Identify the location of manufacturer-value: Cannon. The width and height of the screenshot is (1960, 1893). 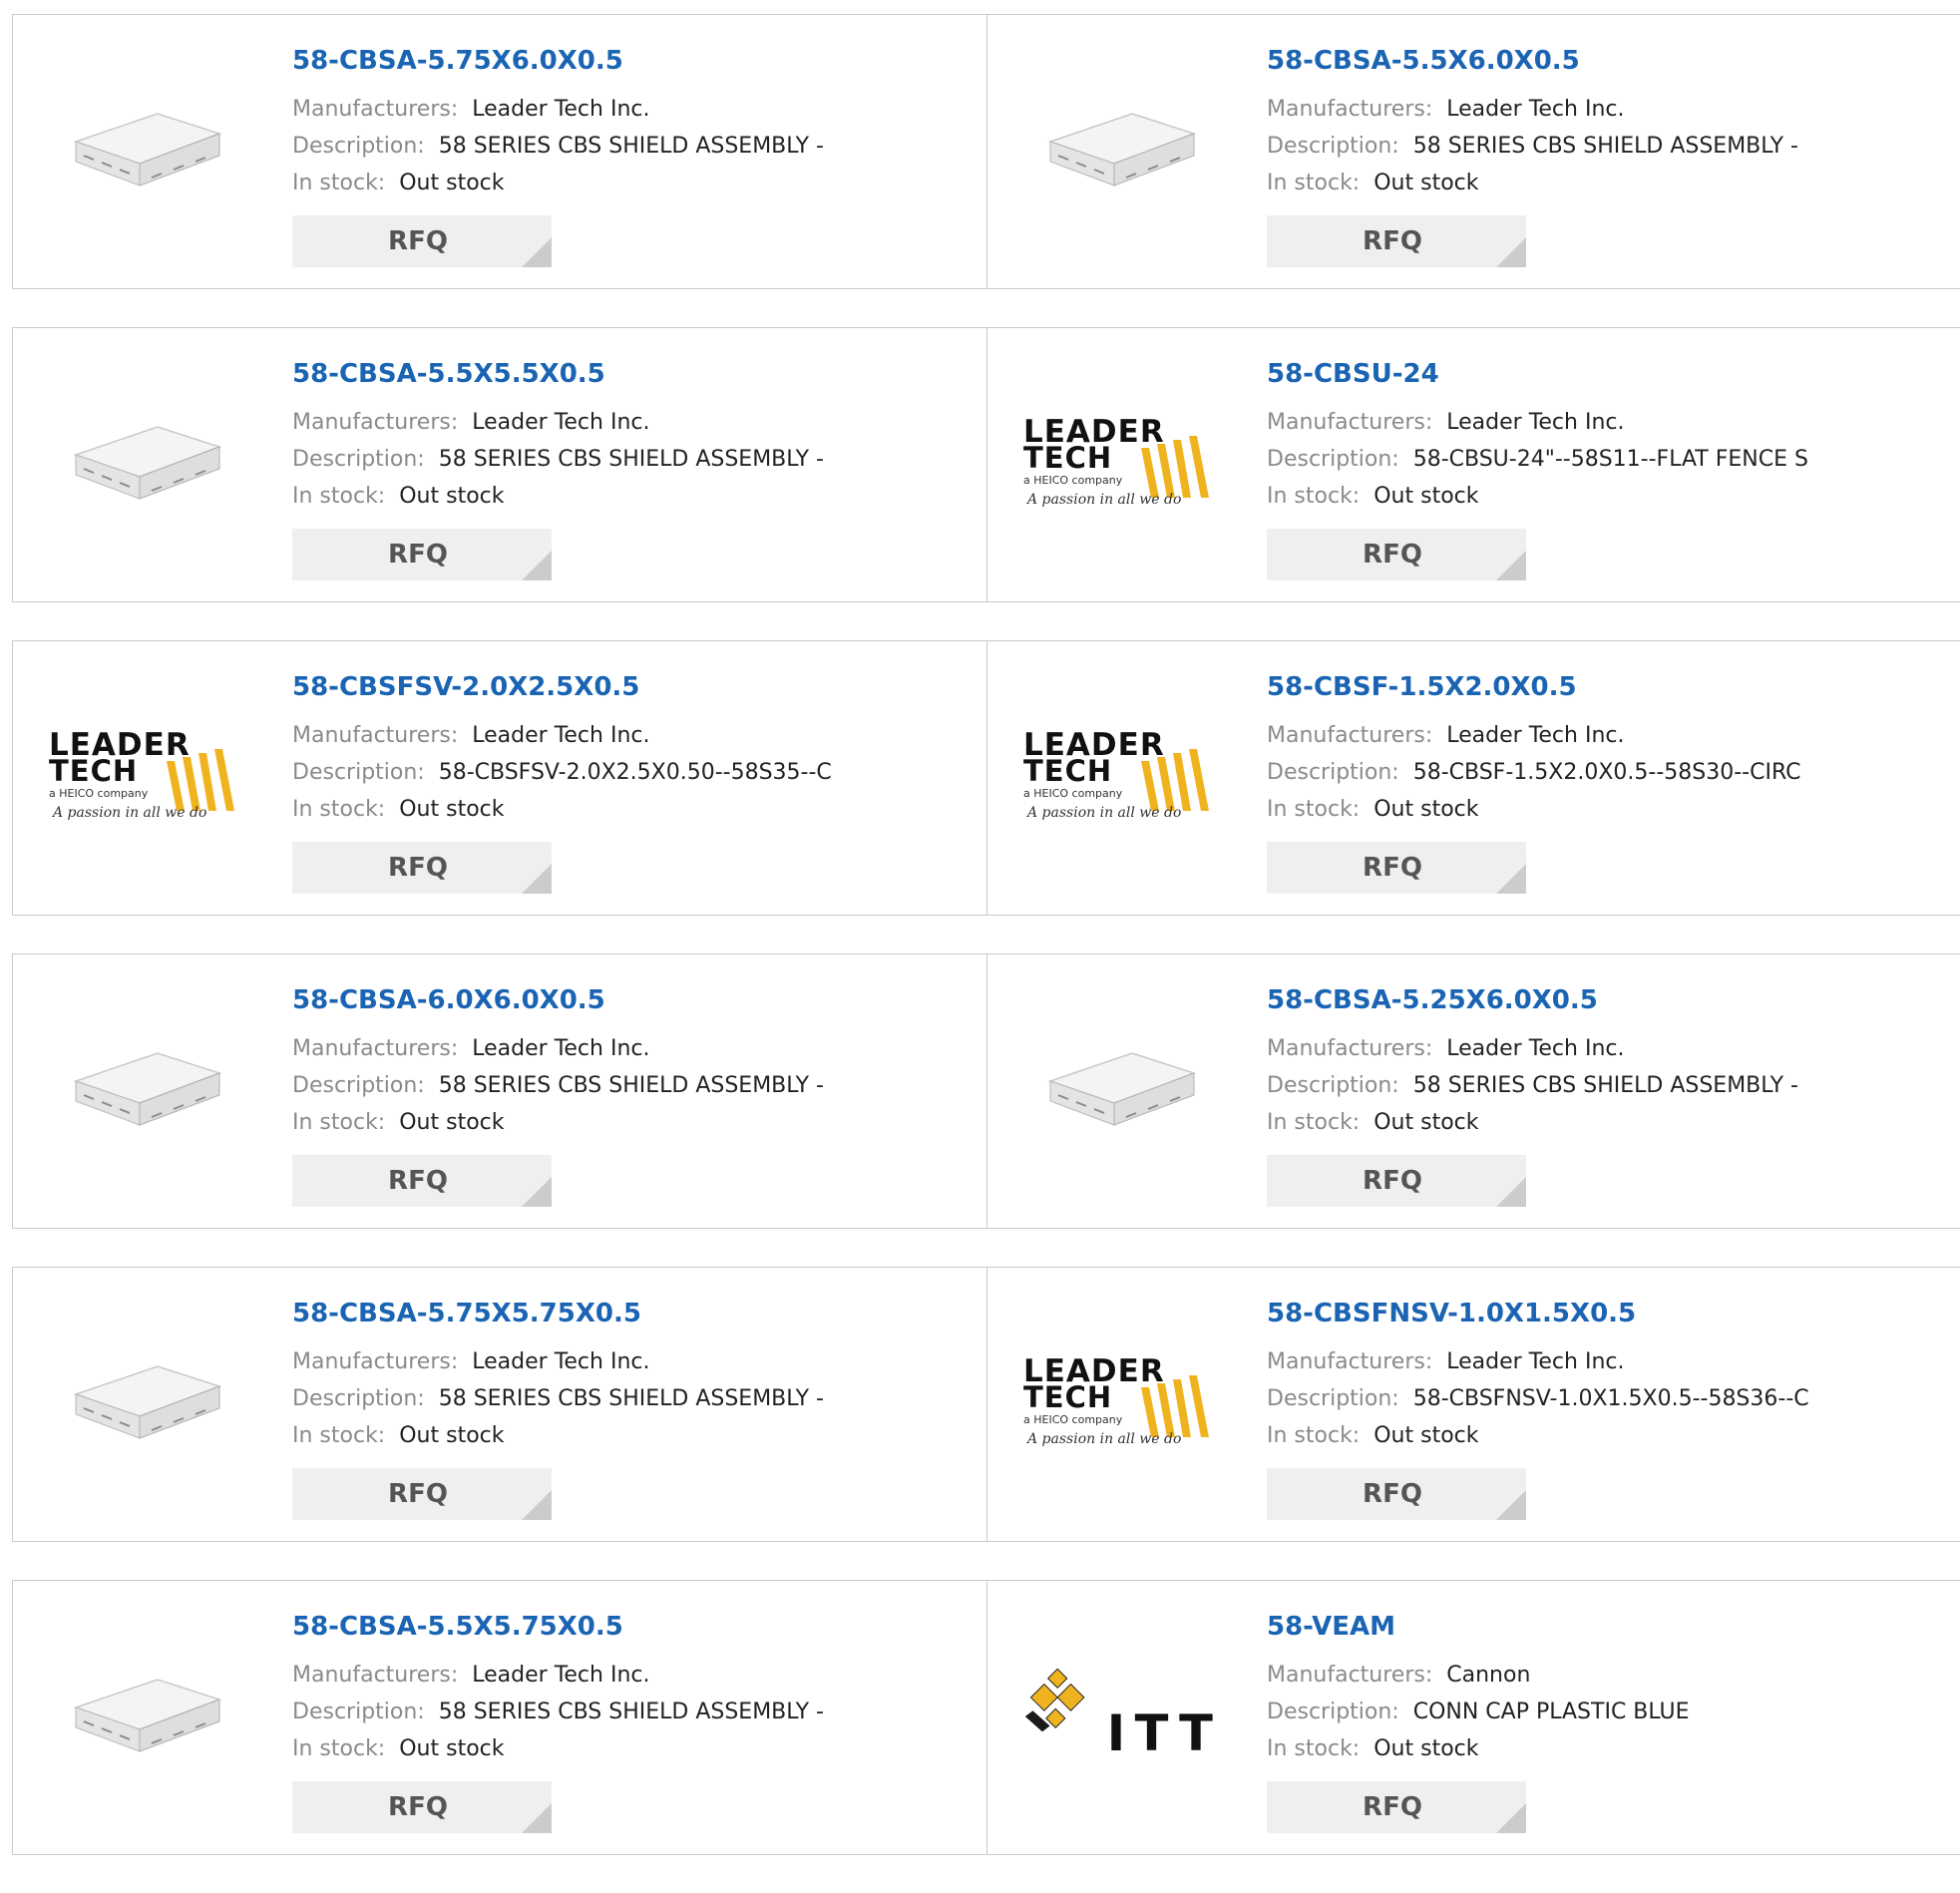
(1488, 1676).